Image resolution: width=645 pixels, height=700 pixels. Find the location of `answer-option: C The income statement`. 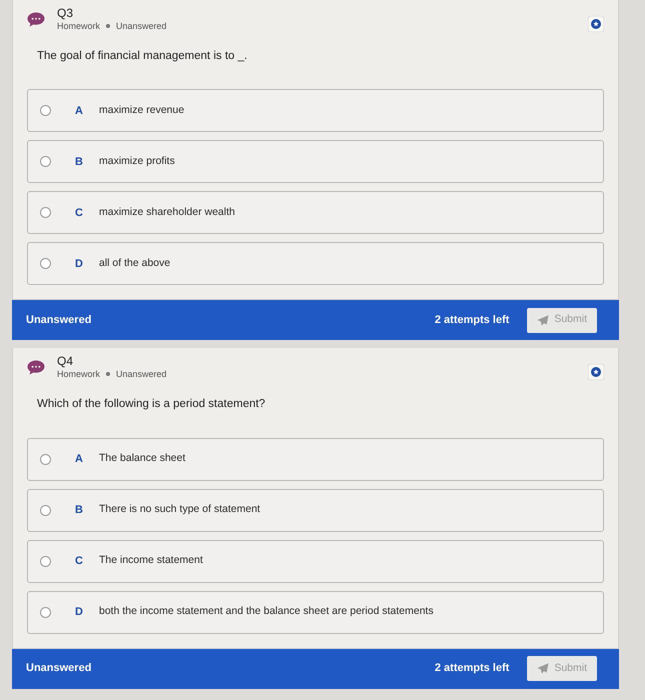

answer-option: C The income statement is located at coordinates (315, 561).